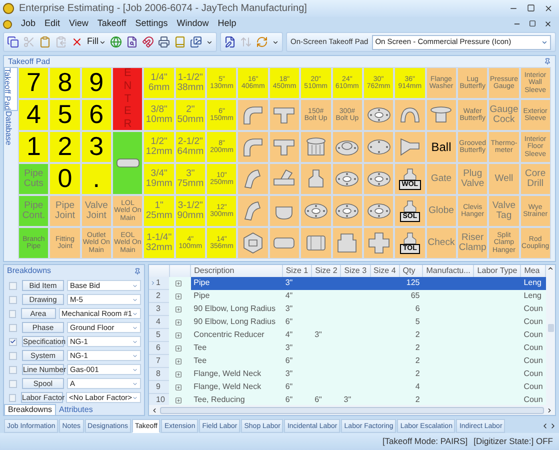  Describe the element at coordinates (159, 83) in the screenshot. I see `pad-key: 1/4" 6mm` at that location.